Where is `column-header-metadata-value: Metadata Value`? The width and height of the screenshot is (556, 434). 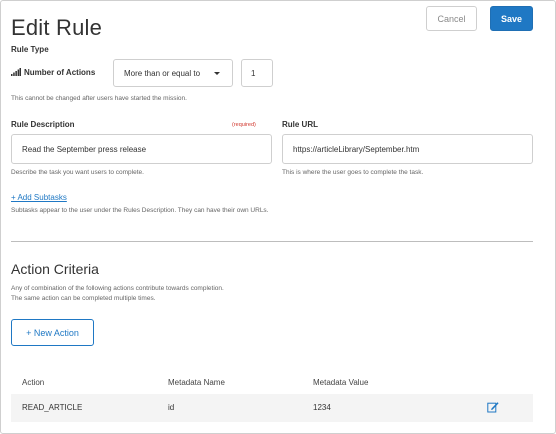
column-header-metadata-value: Metadata Value is located at coordinates (341, 382).